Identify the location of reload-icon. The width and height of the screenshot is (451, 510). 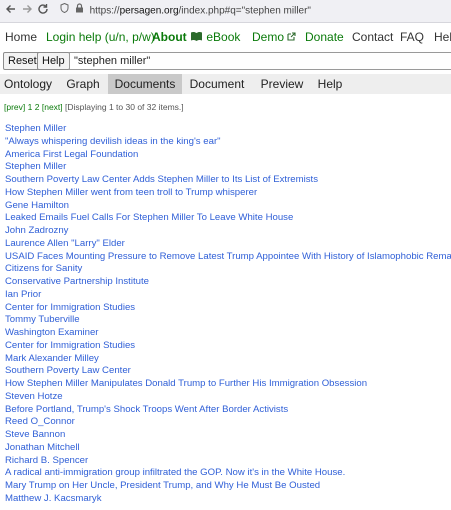
(43, 11).